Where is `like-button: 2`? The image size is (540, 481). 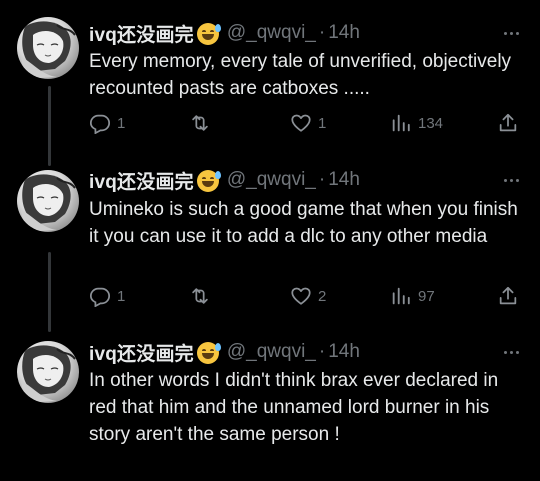
like-button: 2 is located at coordinates (308, 296).